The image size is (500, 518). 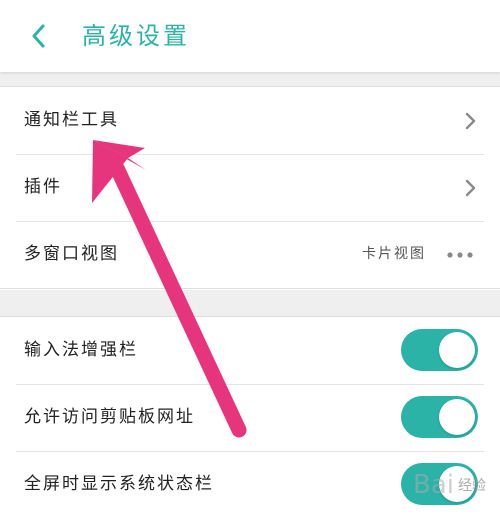 I want to click on watermark-text: 经验, so click(x=472, y=486).